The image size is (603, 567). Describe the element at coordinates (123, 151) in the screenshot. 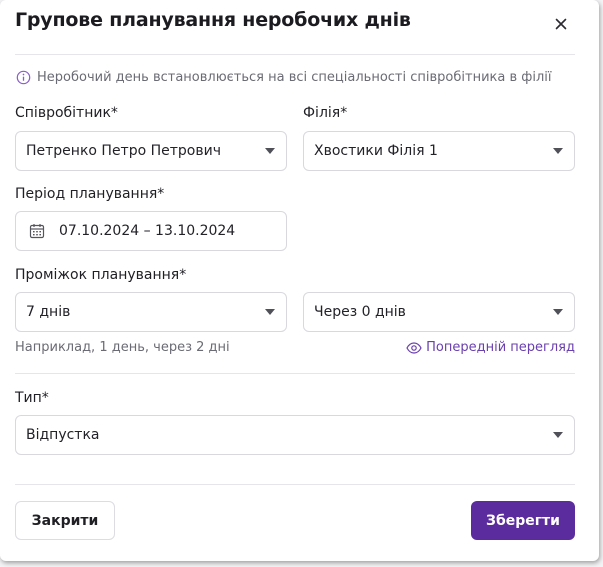

I see `employee-value: Петренко Петро Петрович` at that location.